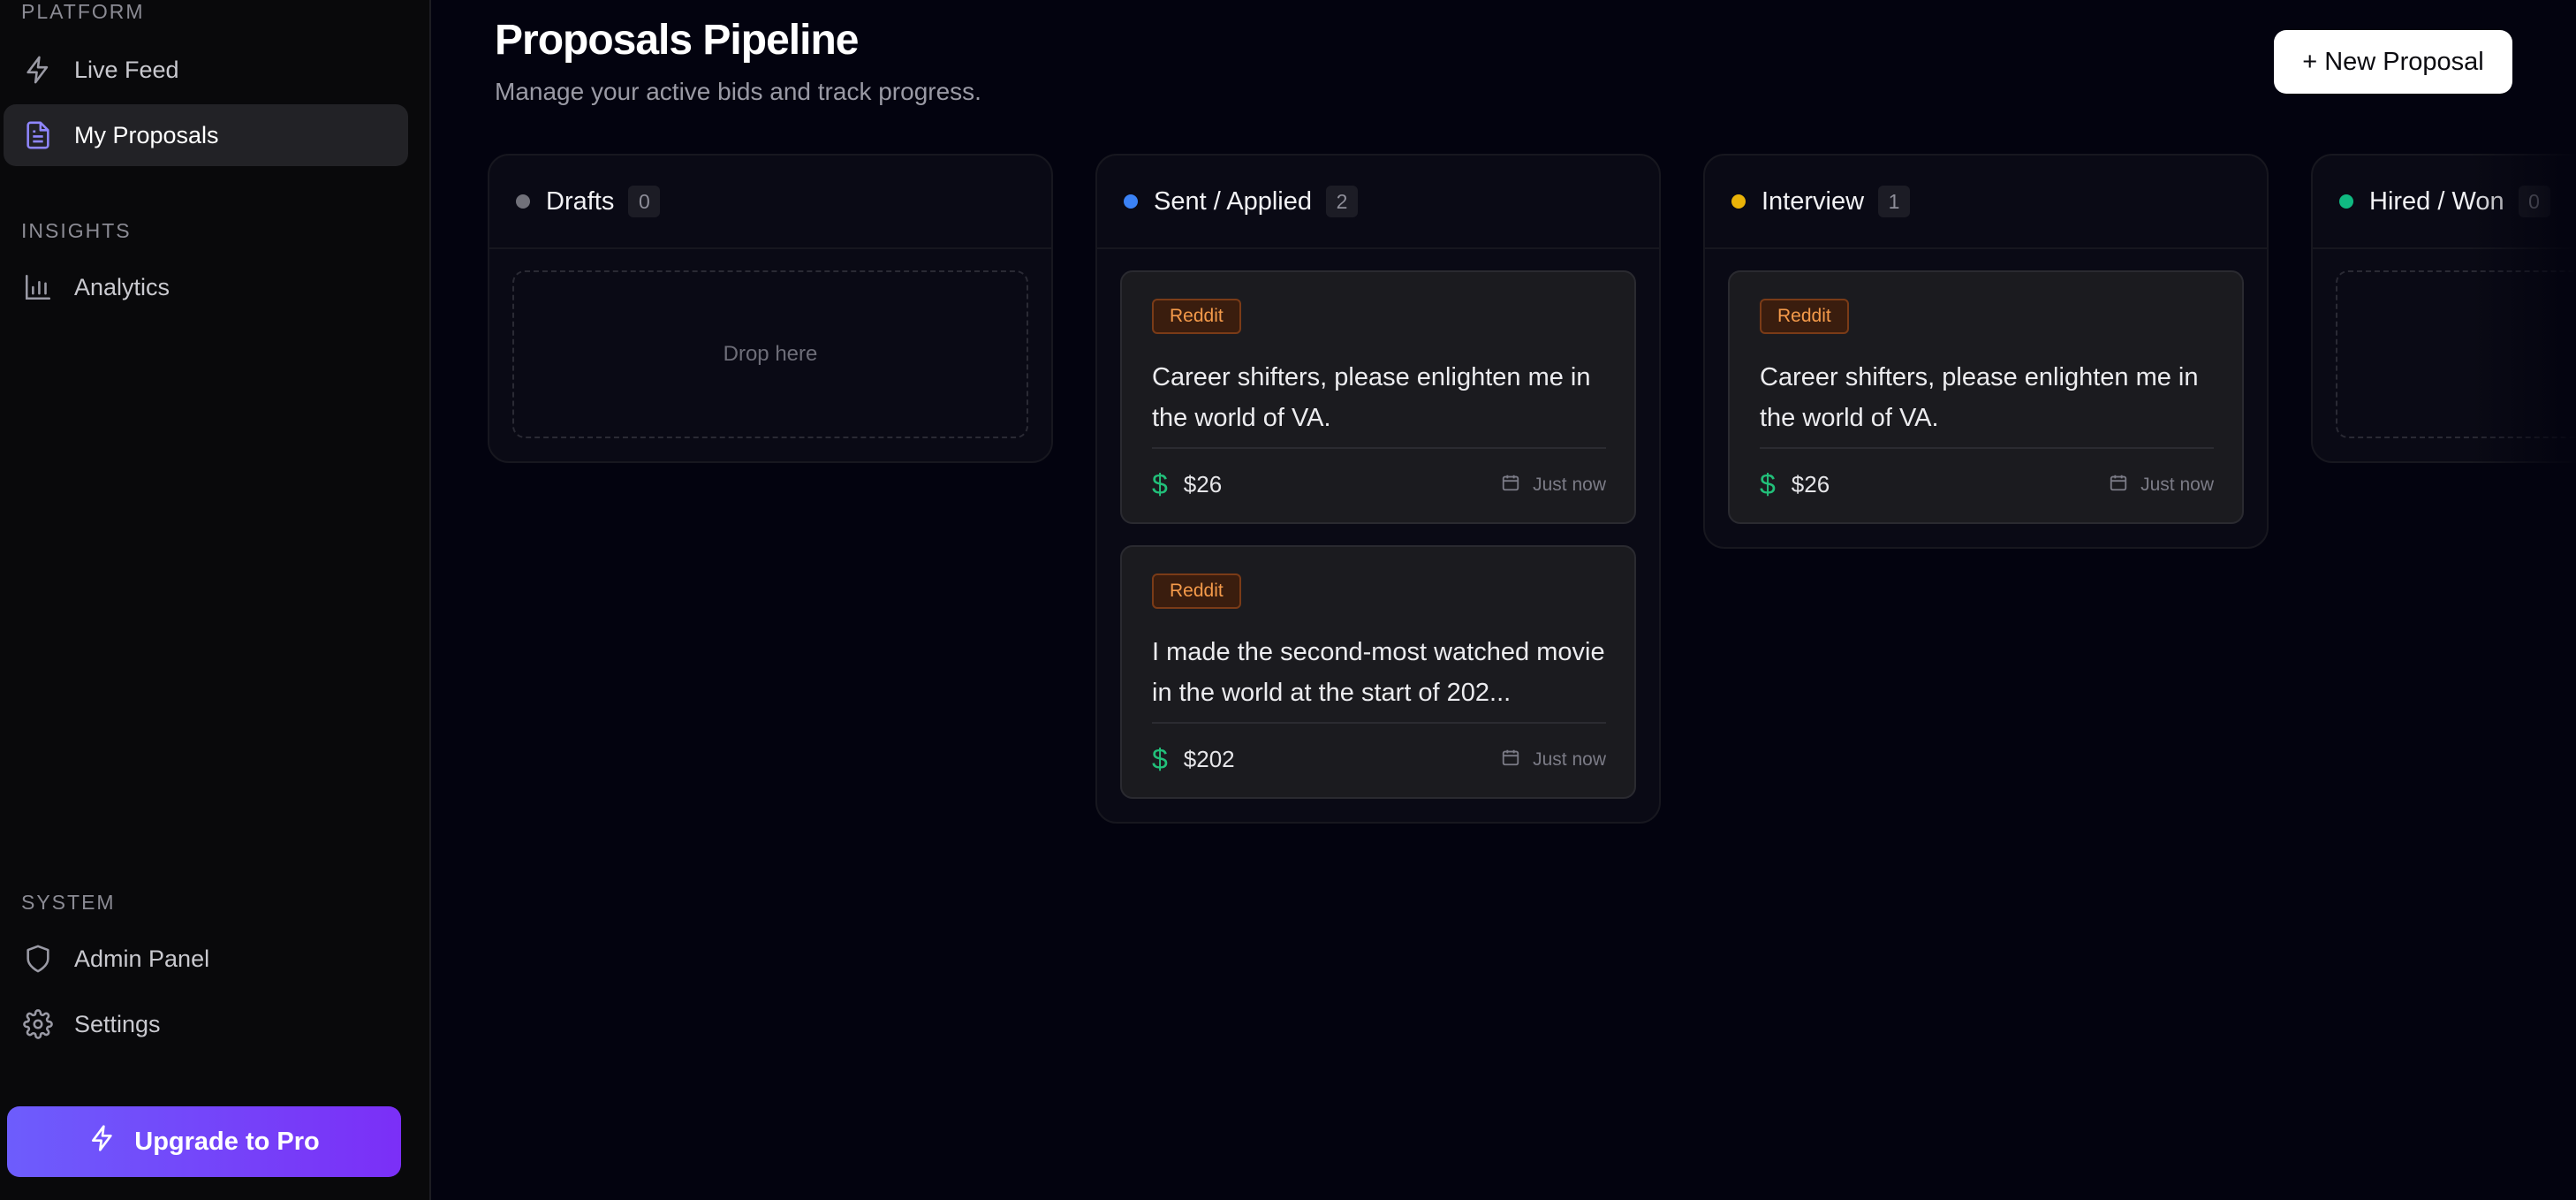  I want to click on gear-icon, so click(38, 1024).